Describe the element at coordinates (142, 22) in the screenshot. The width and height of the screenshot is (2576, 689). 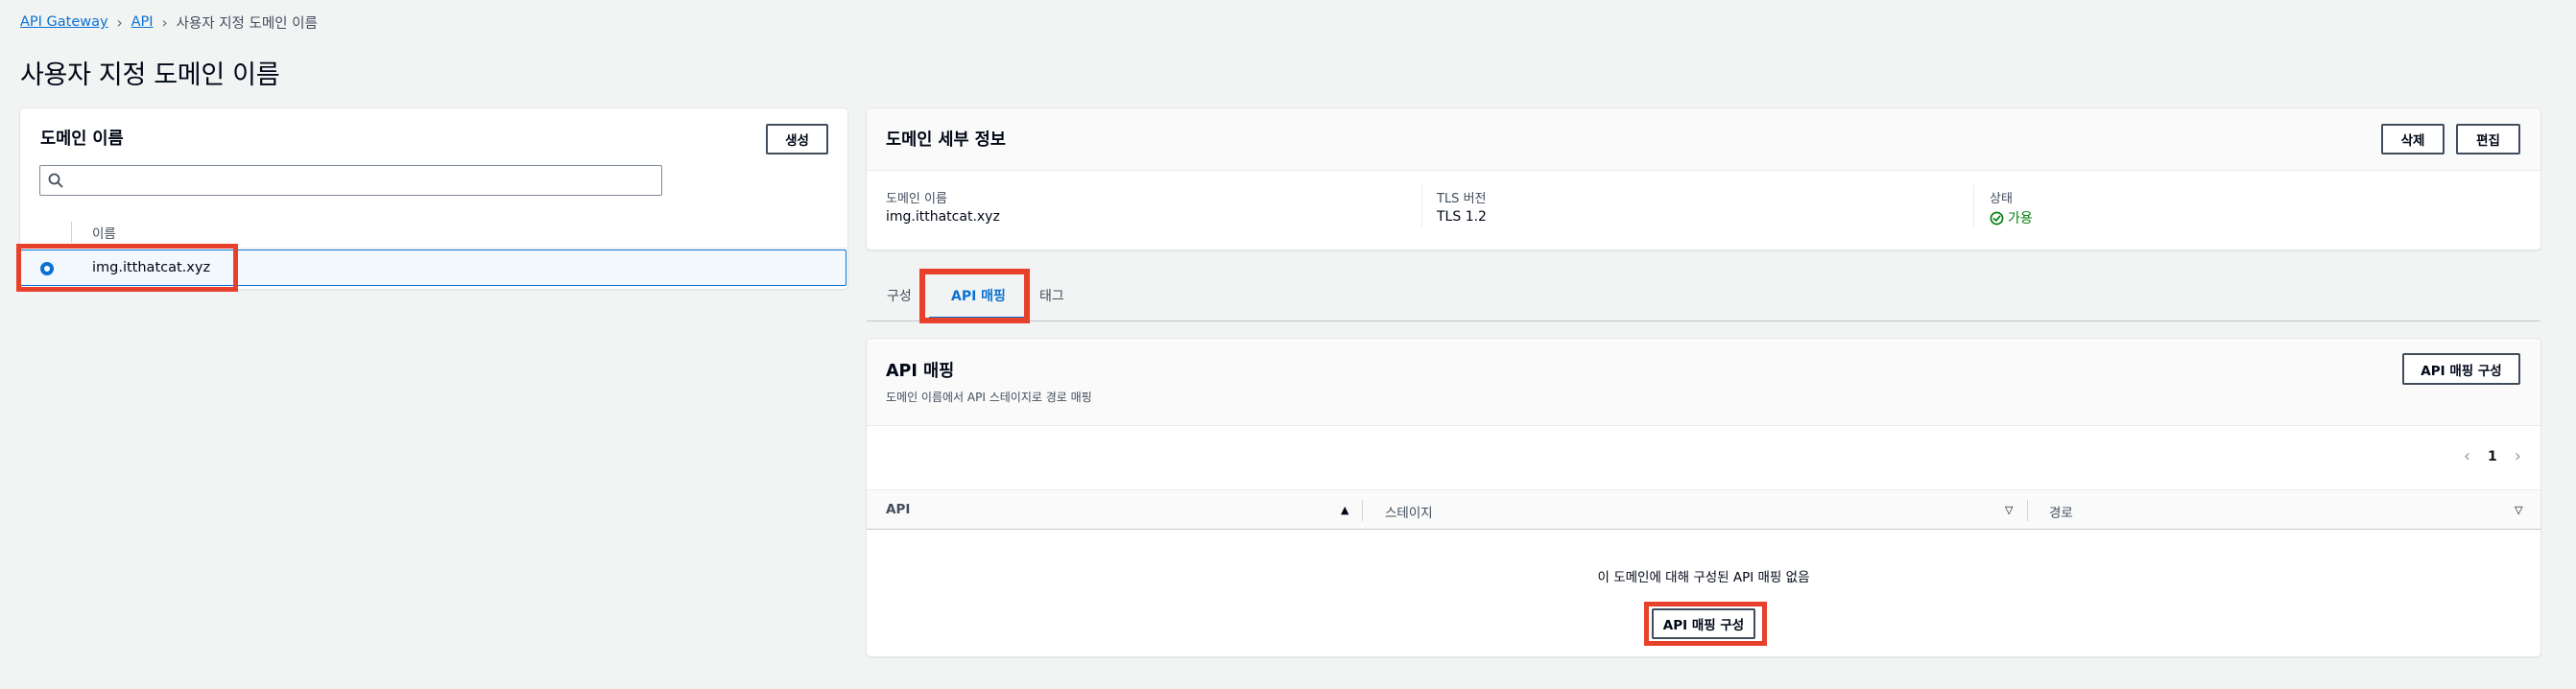
I see `breadcrumb-api: API` at that location.